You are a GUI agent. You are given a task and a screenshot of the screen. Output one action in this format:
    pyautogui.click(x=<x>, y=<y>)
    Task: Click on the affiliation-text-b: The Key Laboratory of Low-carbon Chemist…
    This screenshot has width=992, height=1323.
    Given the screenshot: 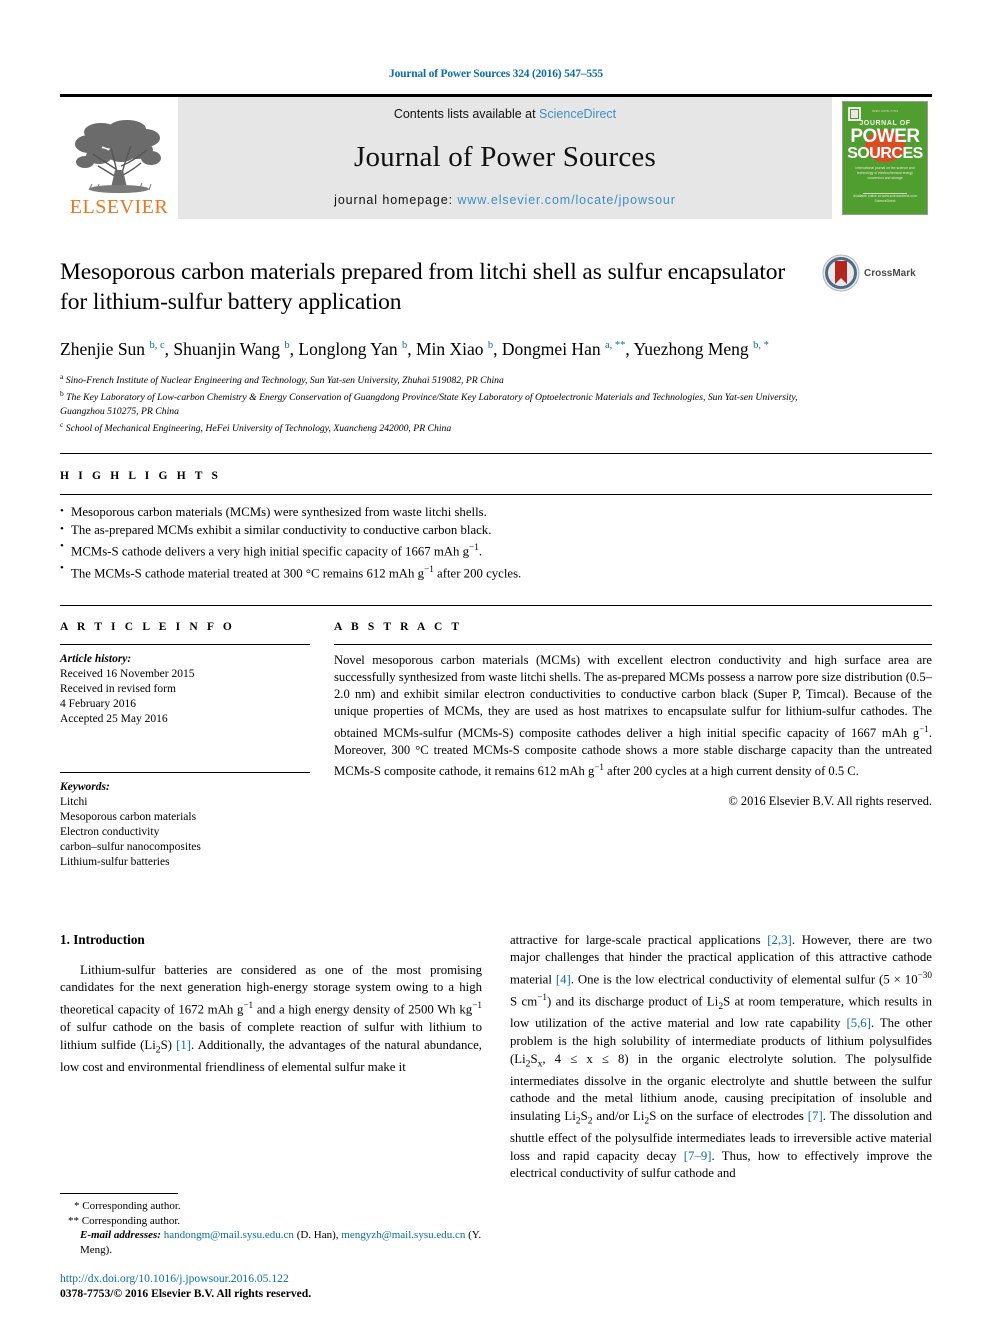 What is the action you would take?
    pyautogui.click(x=429, y=404)
    